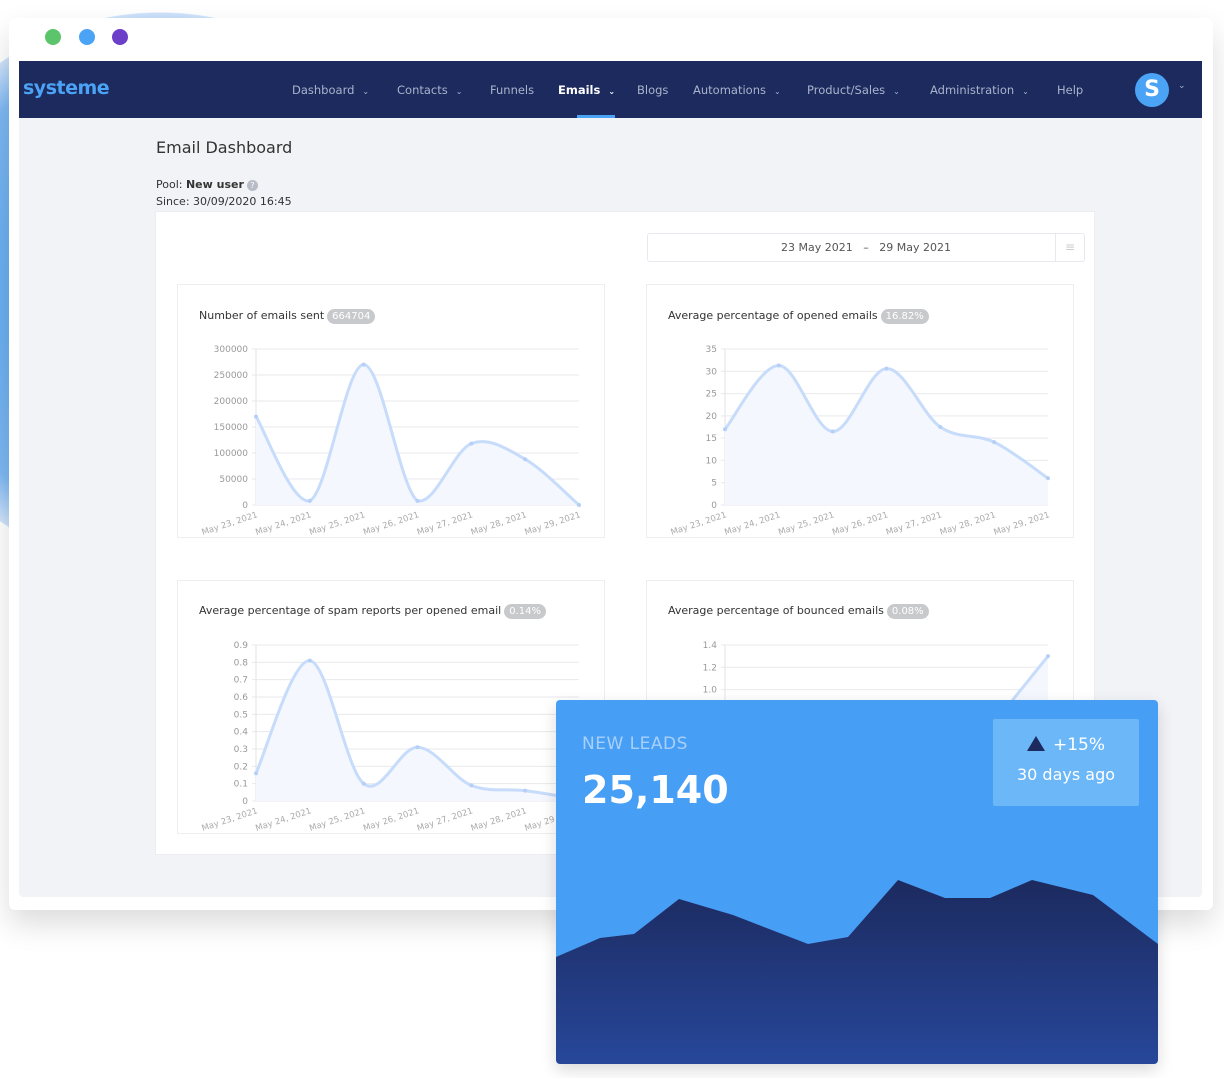 This screenshot has height=1078, width=1224. What do you see at coordinates (1069, 247) in the screenshot?
I see `filter-icon: ≡` at bounding box center [1069, 247].